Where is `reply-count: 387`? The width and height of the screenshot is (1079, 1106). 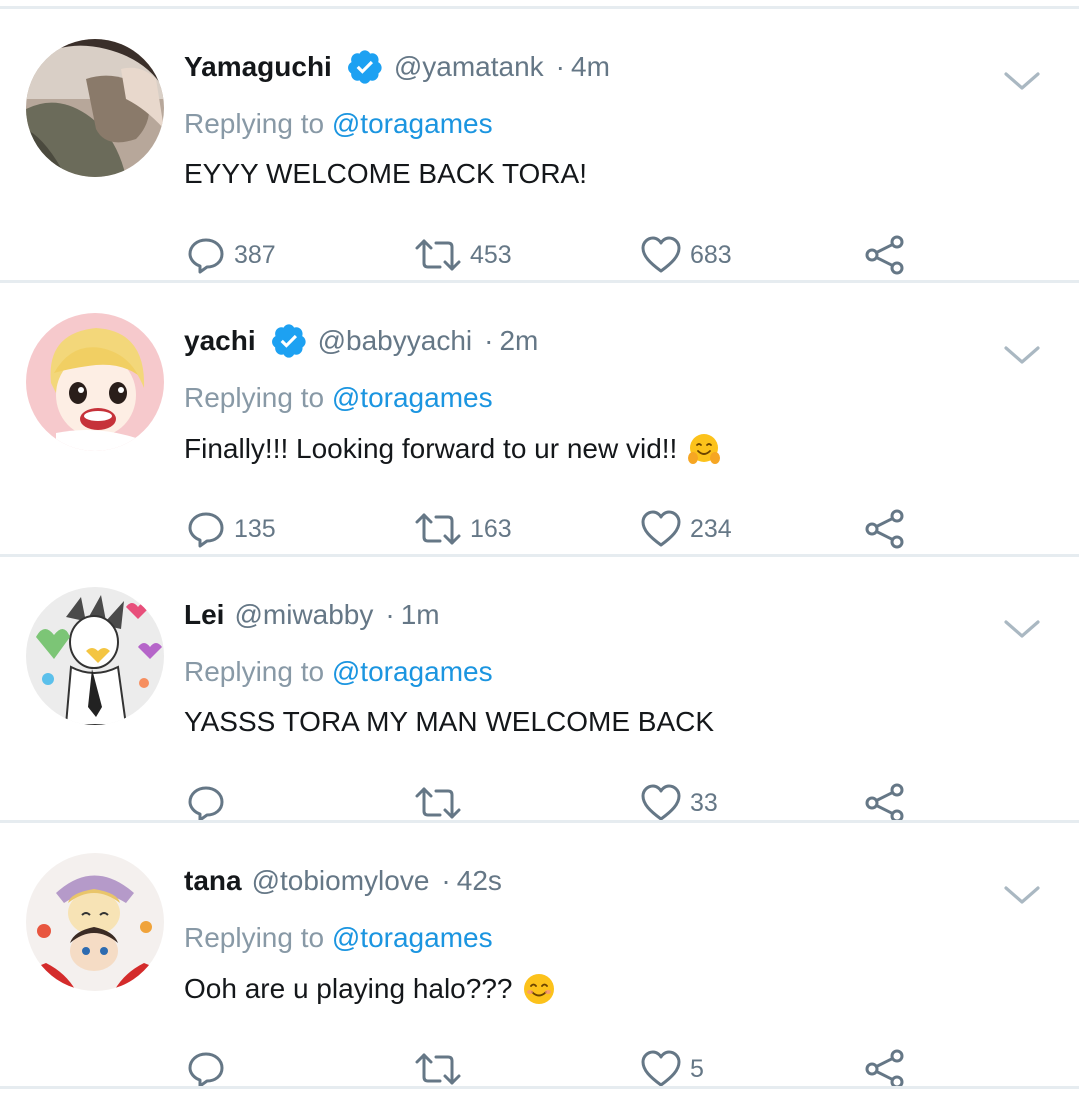 reply-count: 387 is located at coordinates (255, 254).